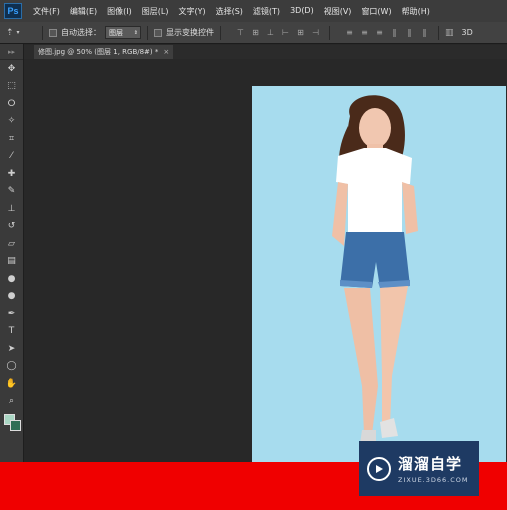 The height and width of the screenshot is (510, 507). What do you see at coordinates (315, 33) in the screenshot?
I see `align-right-icon: ⊣` at bounding box center [315, 33].